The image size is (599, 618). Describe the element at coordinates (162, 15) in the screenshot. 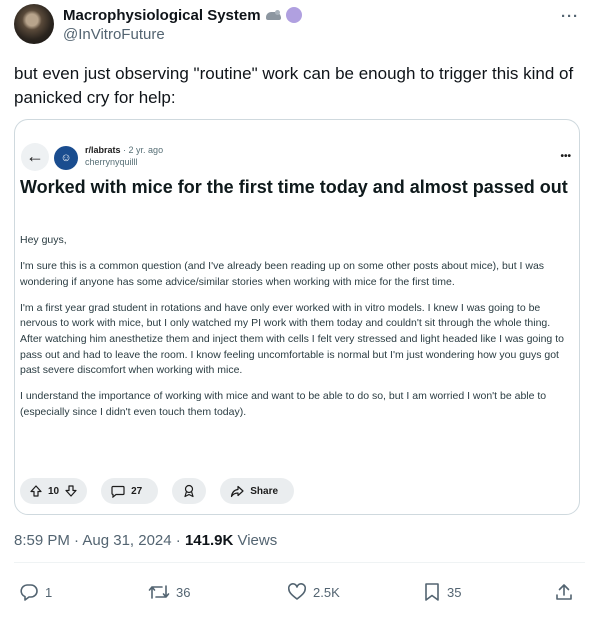

I see `display-name: Macrophysiological System` at that location.